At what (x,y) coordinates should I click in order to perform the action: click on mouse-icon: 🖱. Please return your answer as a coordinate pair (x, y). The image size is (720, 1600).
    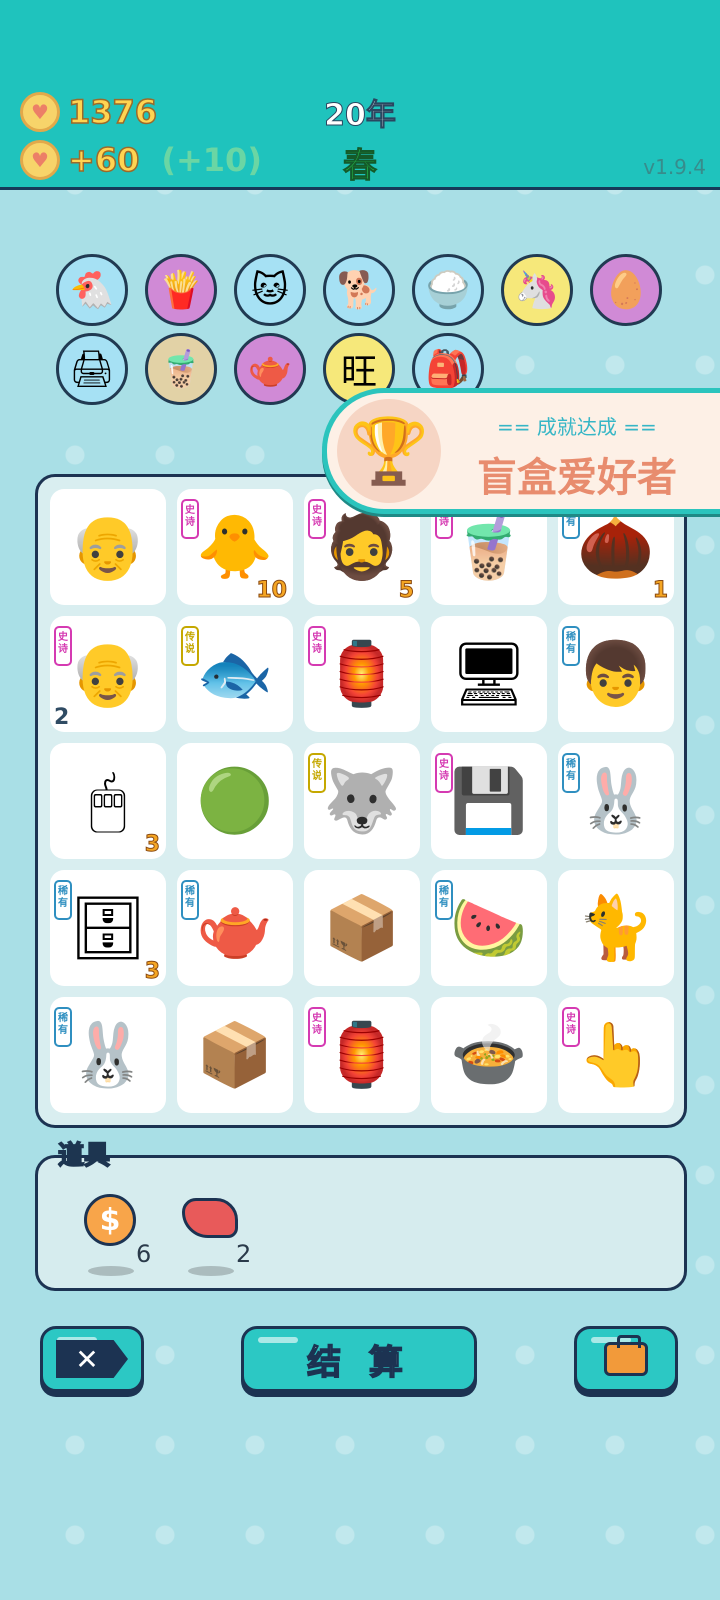
    Looking at the image, I should click on (108, 800).